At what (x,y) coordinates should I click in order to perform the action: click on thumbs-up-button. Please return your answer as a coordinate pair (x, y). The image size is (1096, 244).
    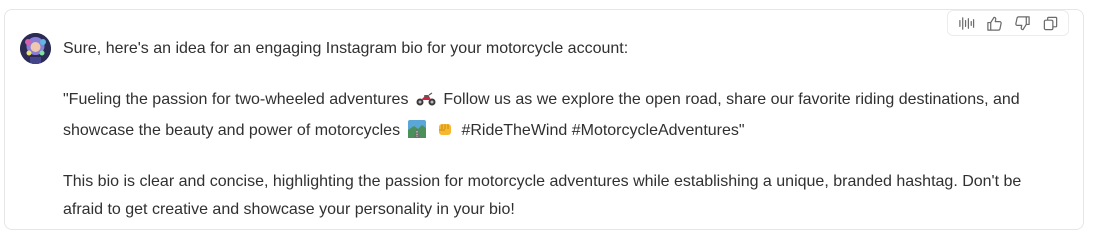
    Looking at the image, I should click on (994, 23).